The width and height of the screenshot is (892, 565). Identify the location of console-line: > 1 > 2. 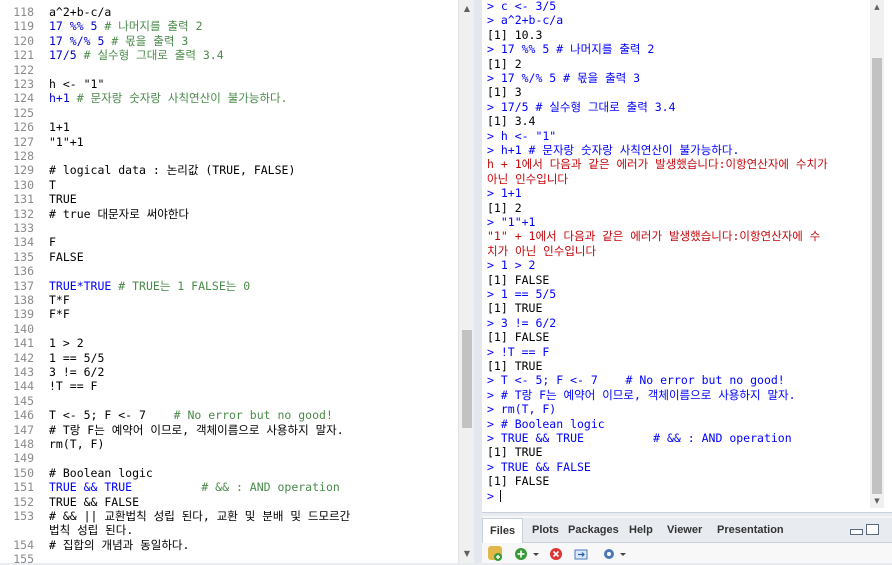
(511, 265).